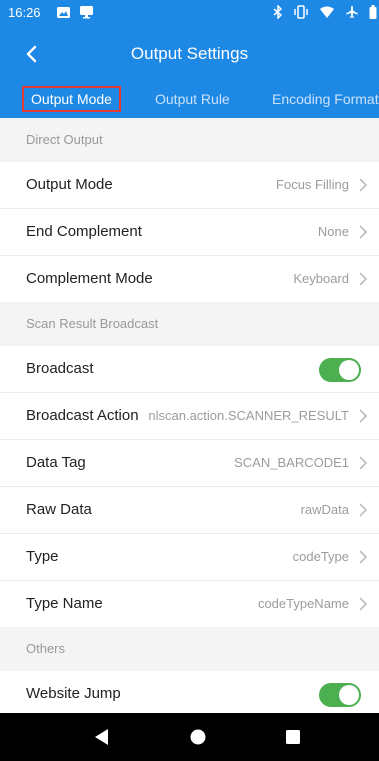 This screenshot has height=761, width=379. Describe the element at coordinates (60, 368) in the screenshot. I see `row-label: Broadcast` at that location.